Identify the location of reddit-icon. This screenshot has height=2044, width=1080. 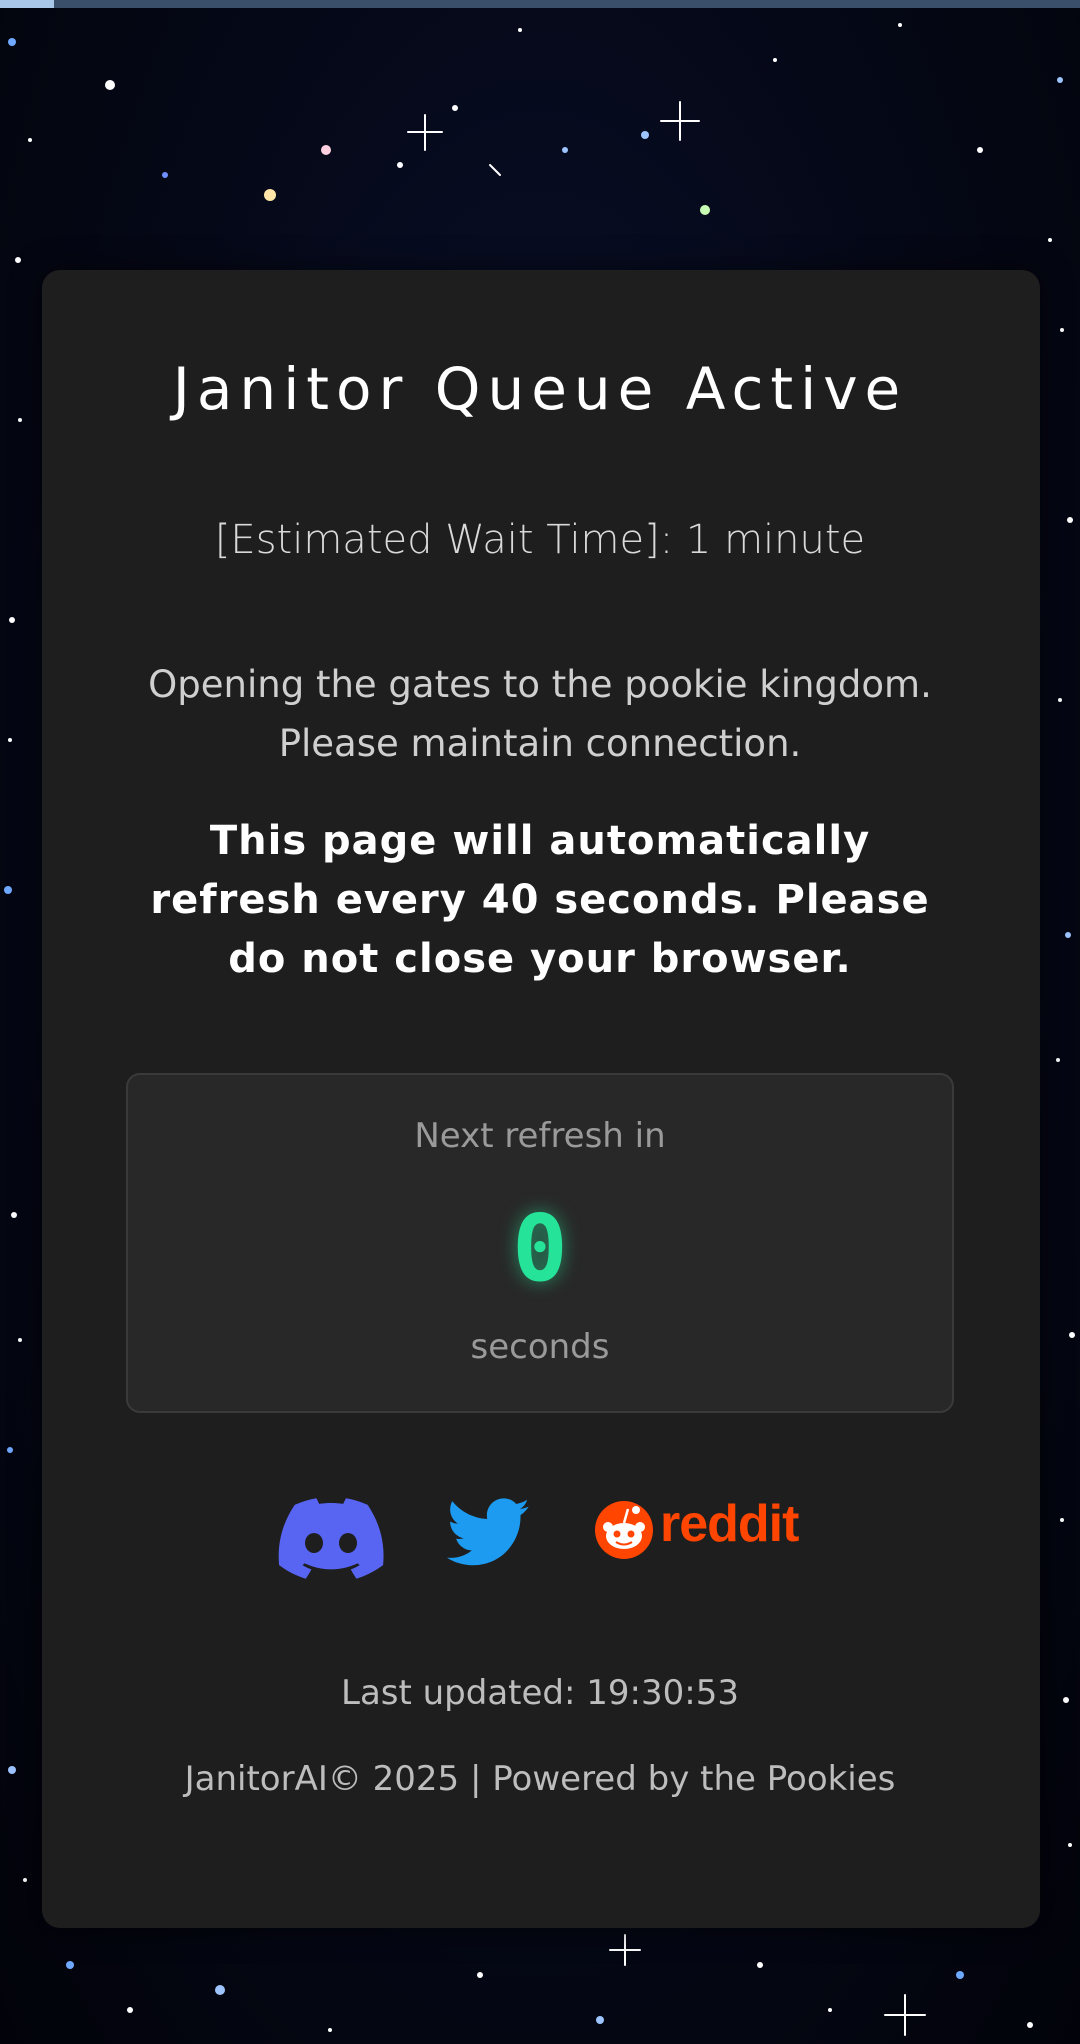
(624, 1530).